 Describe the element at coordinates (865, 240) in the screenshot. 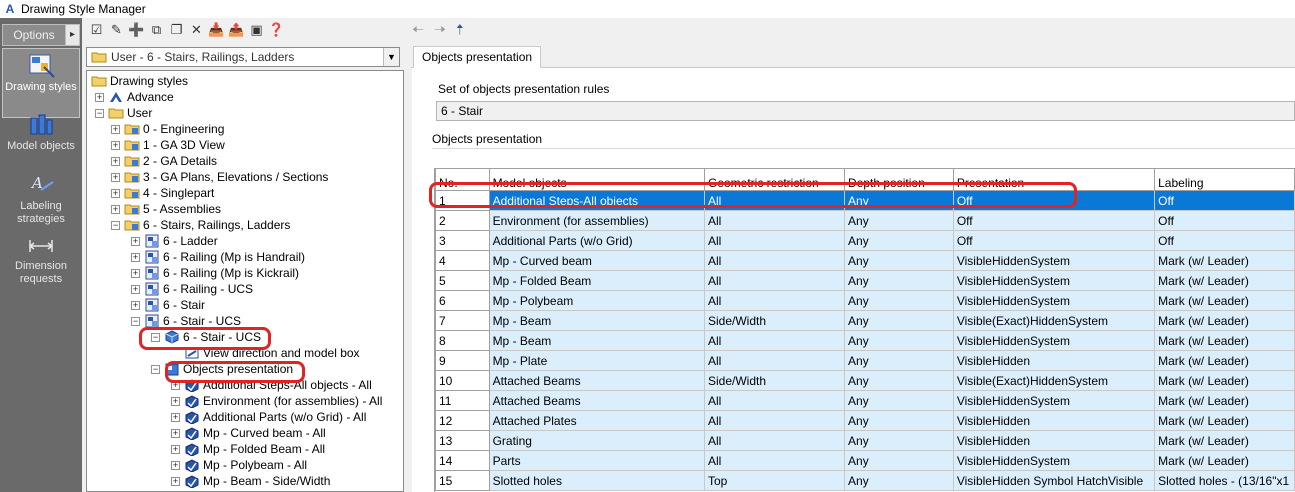

I see `table-row: 3 Additional Parts (w/o Grid) All Any Off Off` at that location.